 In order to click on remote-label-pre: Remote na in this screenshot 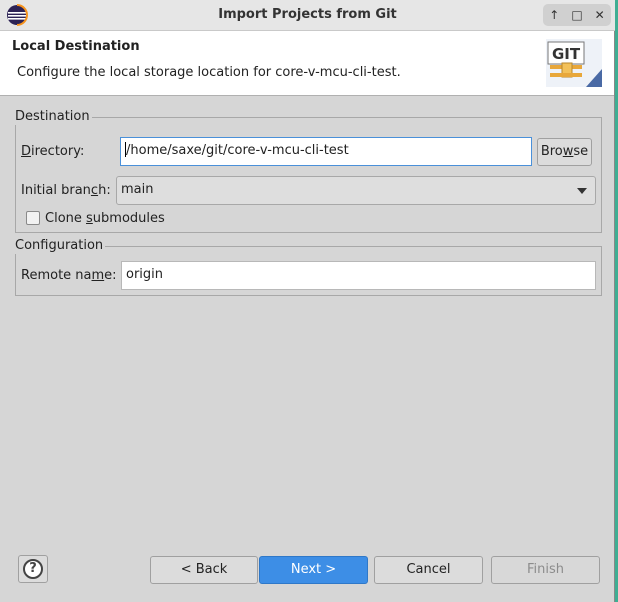, I will do `click(56, 275)`.